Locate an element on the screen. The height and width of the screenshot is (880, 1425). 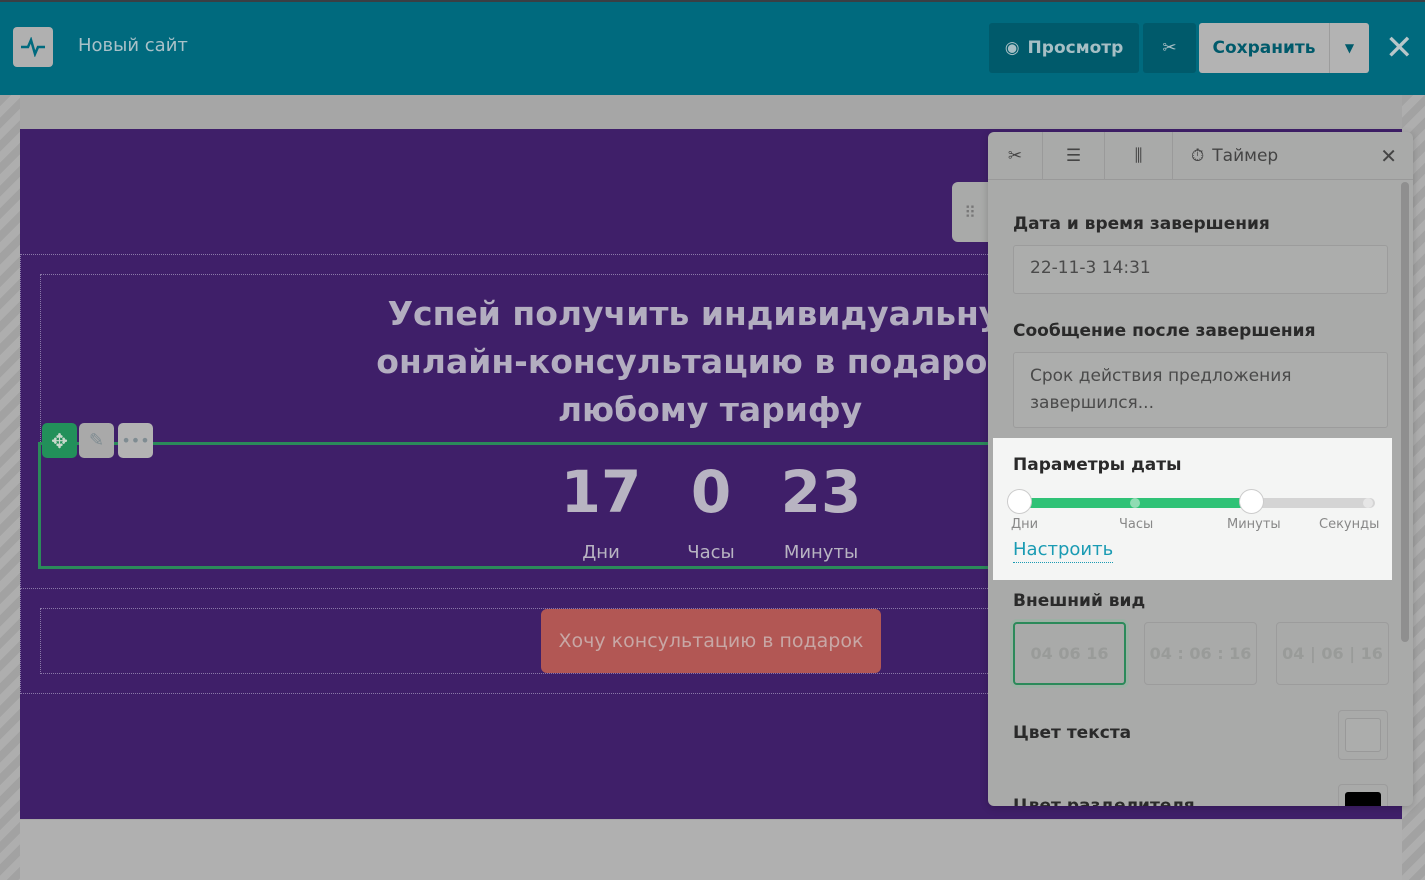
slider-label-minutes: Минуты is located at coordinates (1254, 524).